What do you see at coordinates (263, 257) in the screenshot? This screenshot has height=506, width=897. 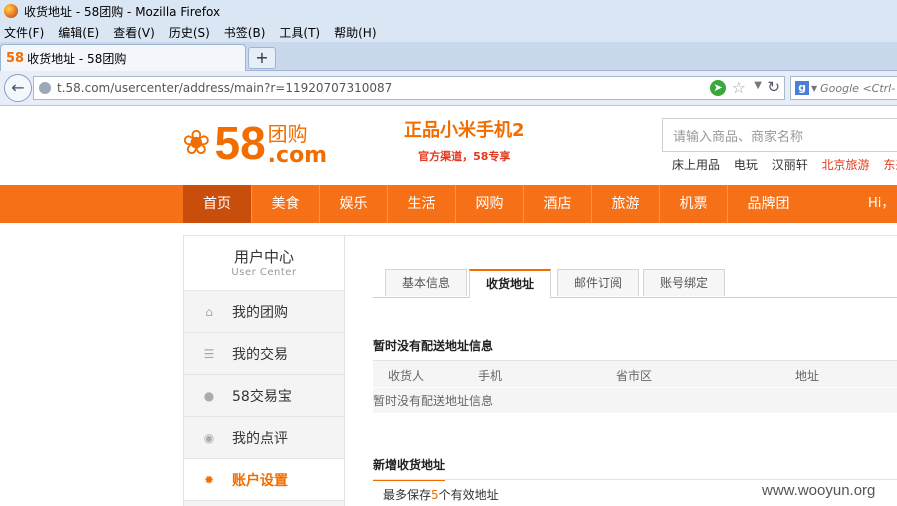 I see `user-center-title: 用户中心` at bounding box center [263, 257].